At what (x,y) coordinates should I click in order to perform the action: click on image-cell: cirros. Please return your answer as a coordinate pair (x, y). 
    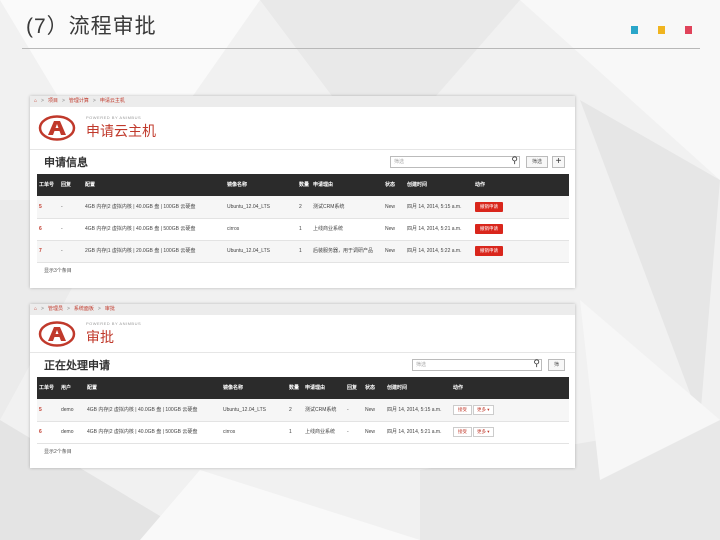
    Looking at the image, I should click on (261, 229).